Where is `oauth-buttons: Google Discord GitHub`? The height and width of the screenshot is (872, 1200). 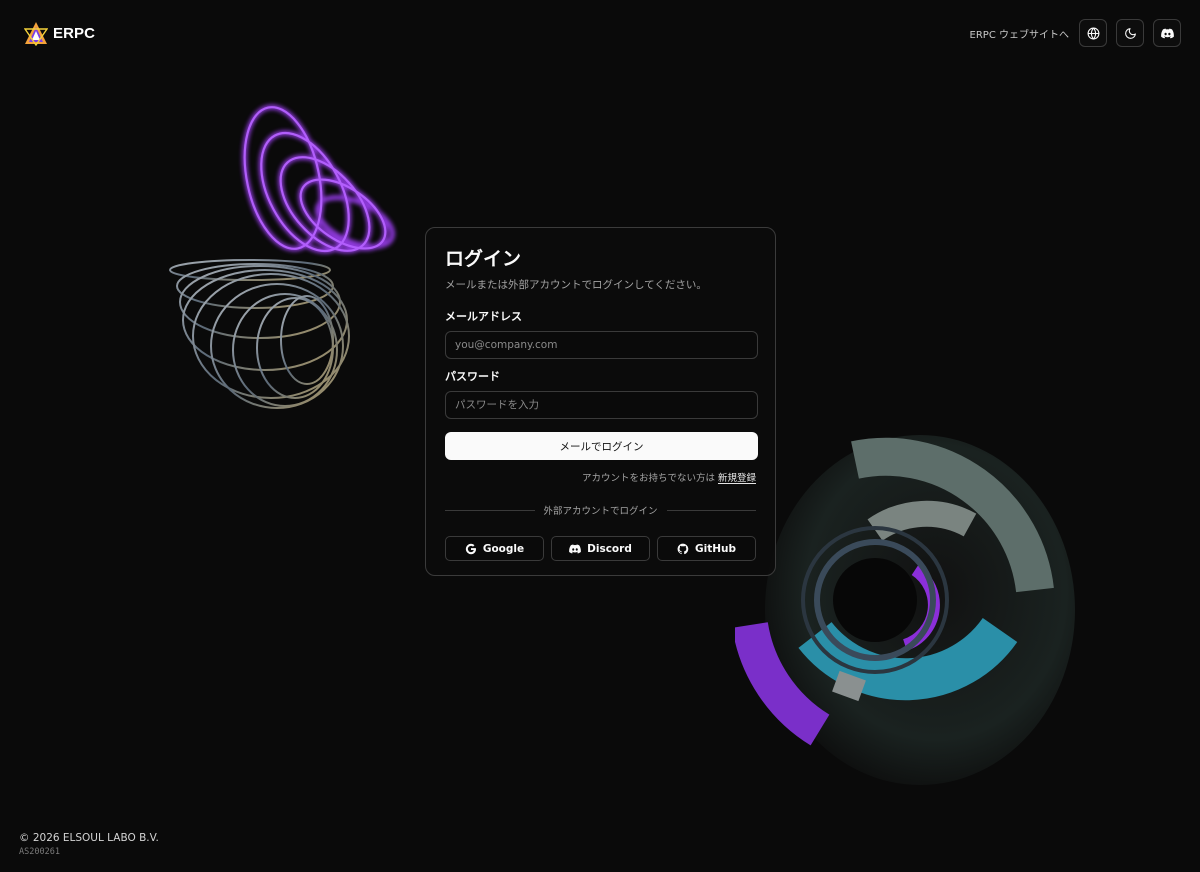
oauth-buttons: Google Discord GitHub is located at coordinates (600, 548).